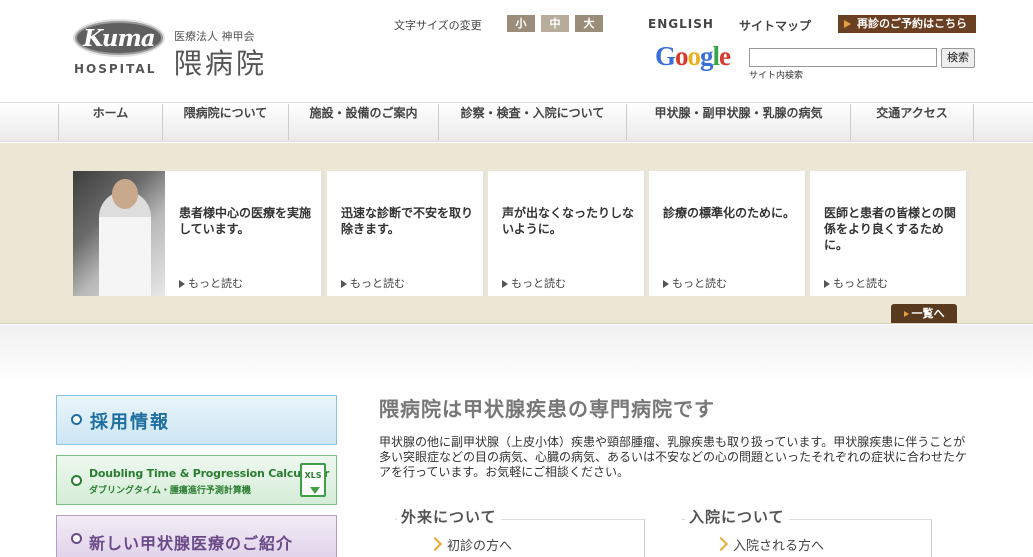 The width and height of the screenshot is (1033, 557). I want to click on site-search-input, so click(843, 57).